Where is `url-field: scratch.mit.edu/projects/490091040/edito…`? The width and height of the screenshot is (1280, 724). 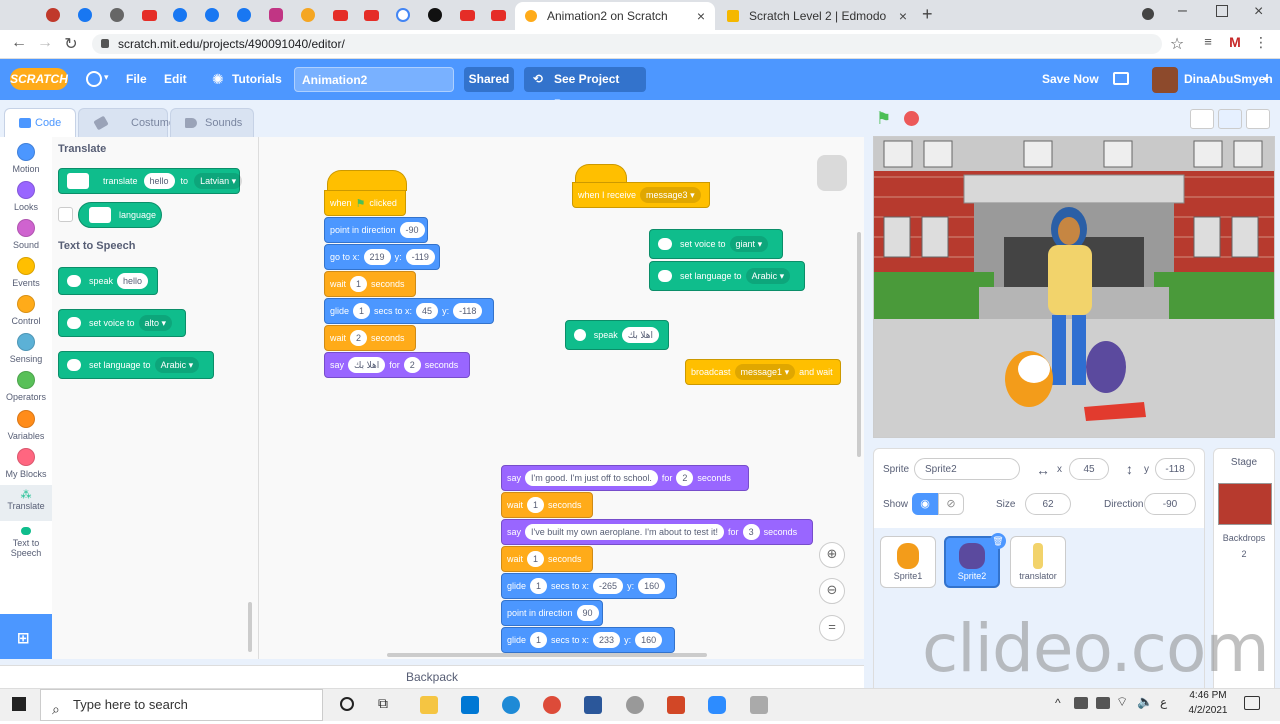 url-field: scratch.mit.edu/projects/490091040/edito… is located at coordinates (627, 44).